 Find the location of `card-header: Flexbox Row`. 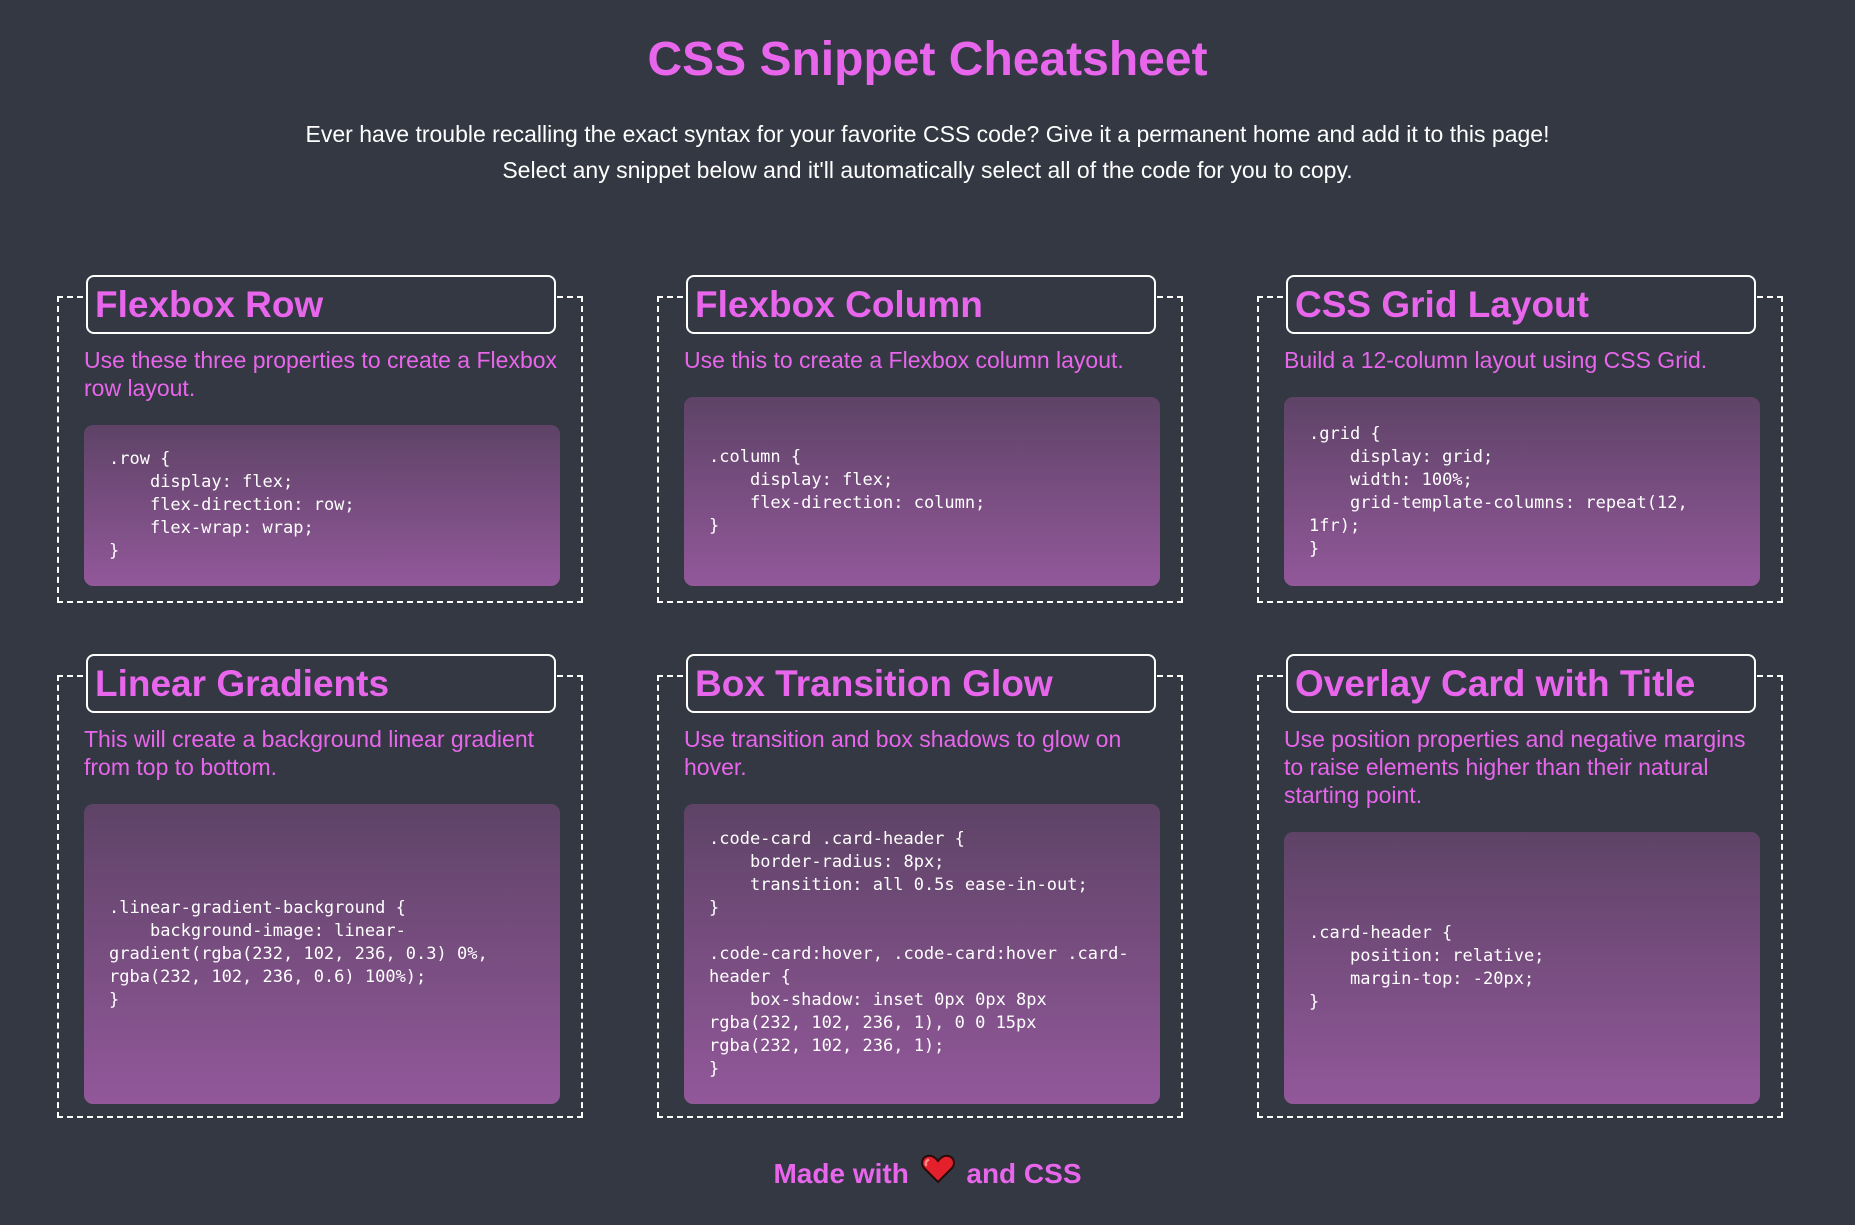

card-header: Flexbox Row is located at coordinates (321, 304).